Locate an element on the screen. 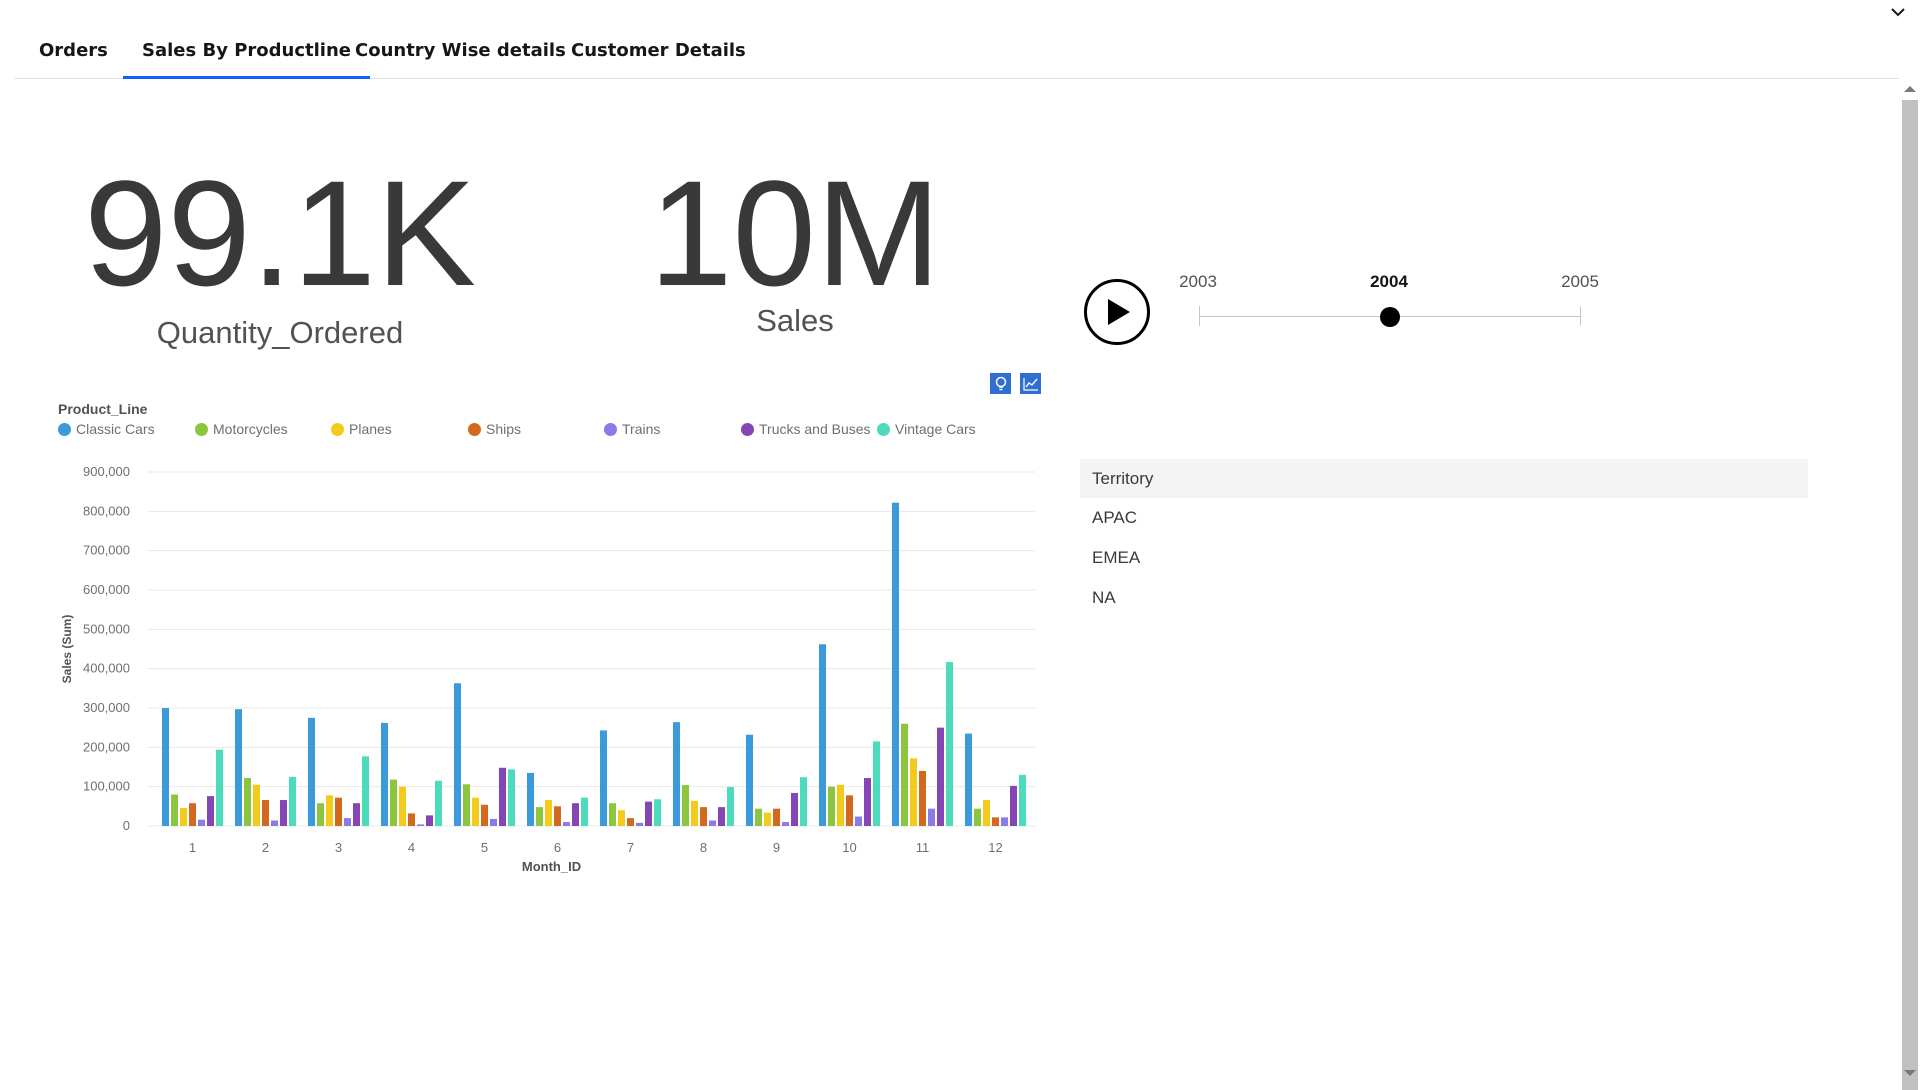  legend-item: Vintage Cars is located at coordinates (926, 429).